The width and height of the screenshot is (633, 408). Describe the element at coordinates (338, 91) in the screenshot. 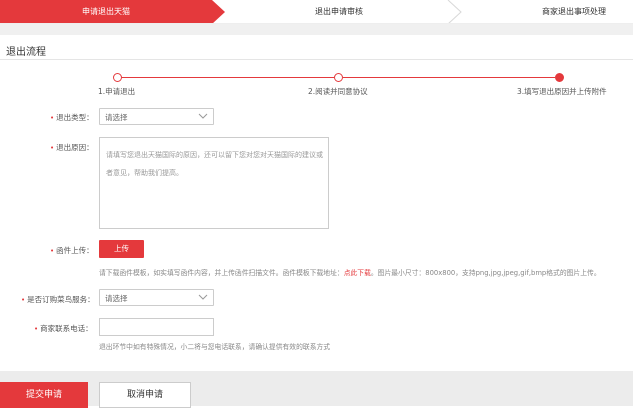

I see `progress-label-2: 2.阅读并同意协议` at that location.